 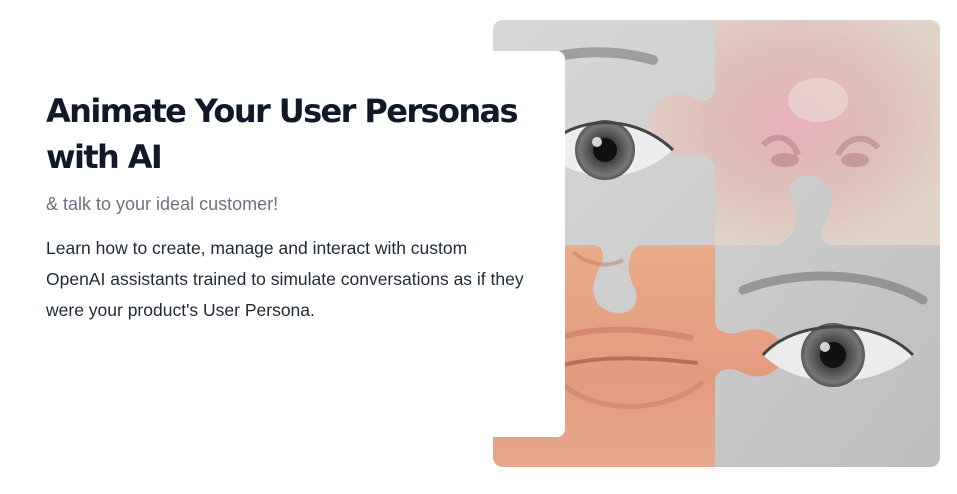 I want to click on page-subtitle: & talk to your ideal customer!, so click(x=162, y=204).